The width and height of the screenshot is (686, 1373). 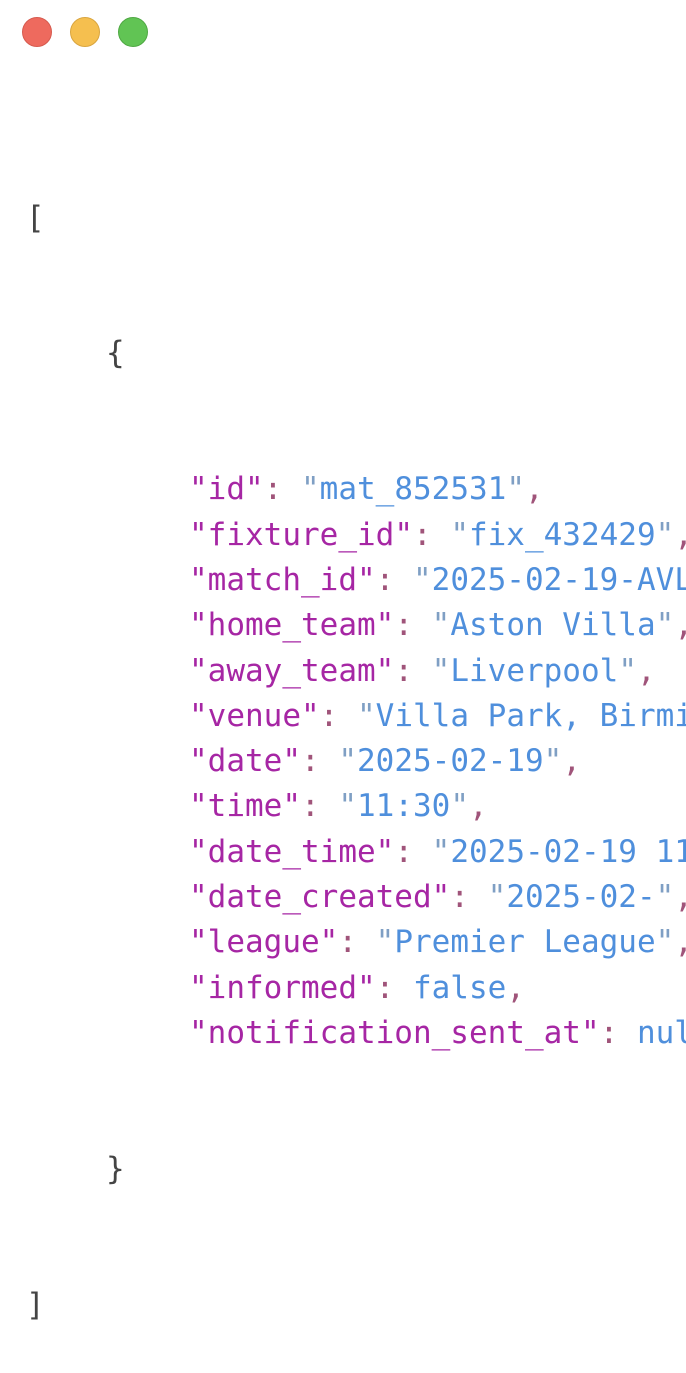 I want to click on json-key: date_created, so click(x=319, y=897).